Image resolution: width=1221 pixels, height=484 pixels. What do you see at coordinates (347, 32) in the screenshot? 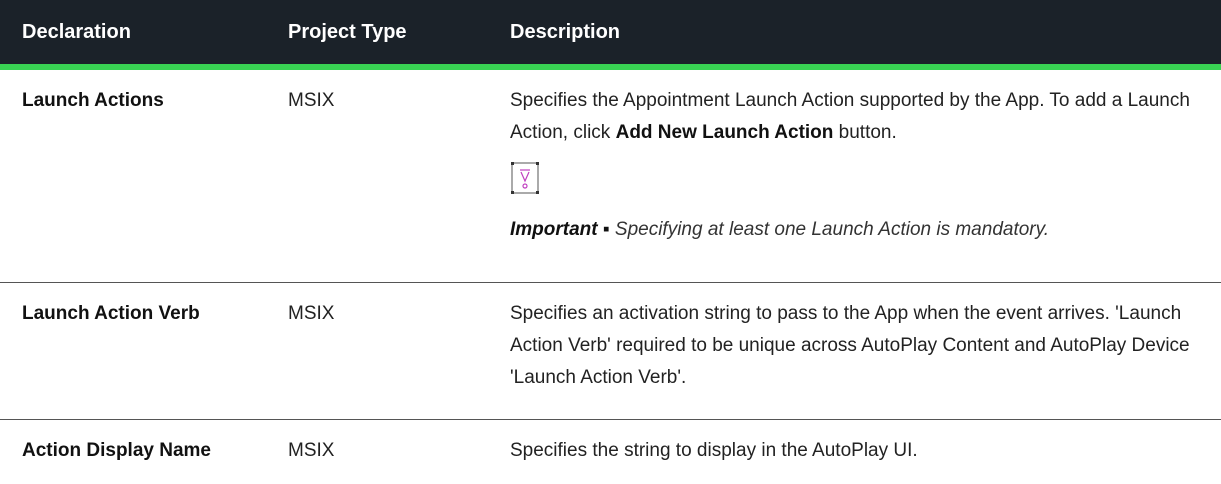
I see `header-project-type: Project Type` at bounding box center [347, 32].